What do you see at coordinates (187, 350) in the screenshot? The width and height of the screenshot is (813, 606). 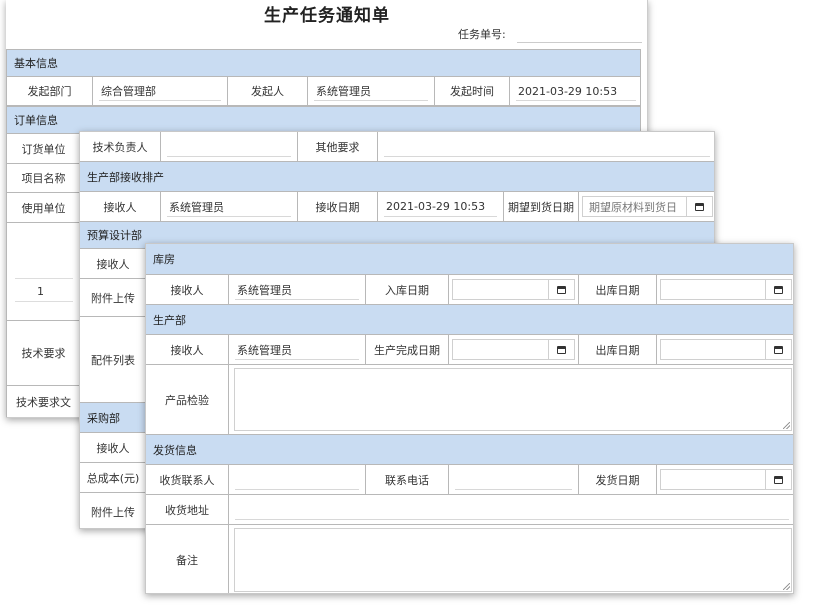 I see `production-receiver-label: 接收人` at bounding box center [187, 350].